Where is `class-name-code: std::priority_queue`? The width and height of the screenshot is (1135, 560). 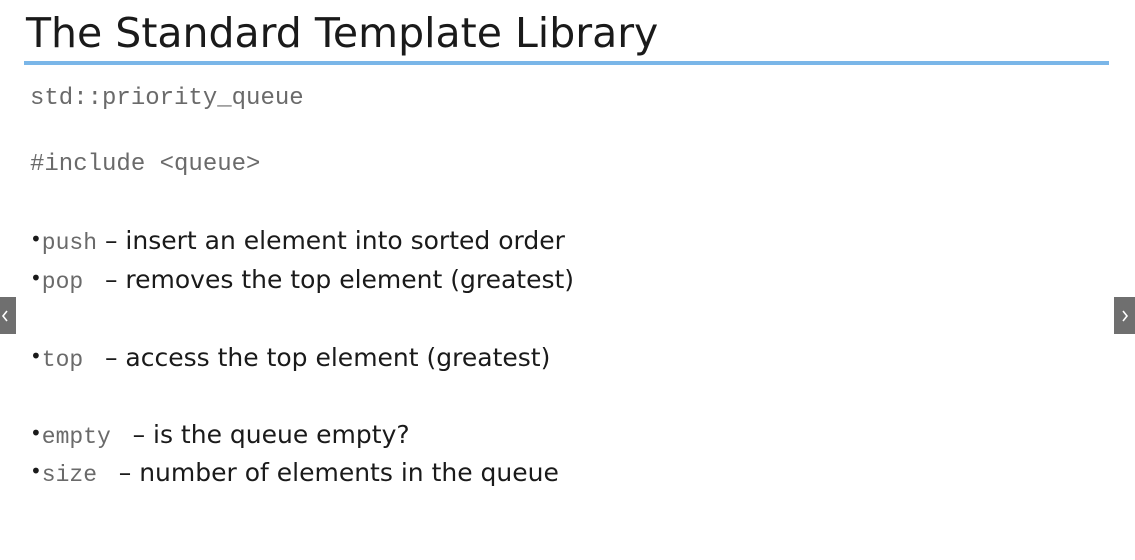
class-name-code: std::priority_queue is located at coordinates (167, 98).